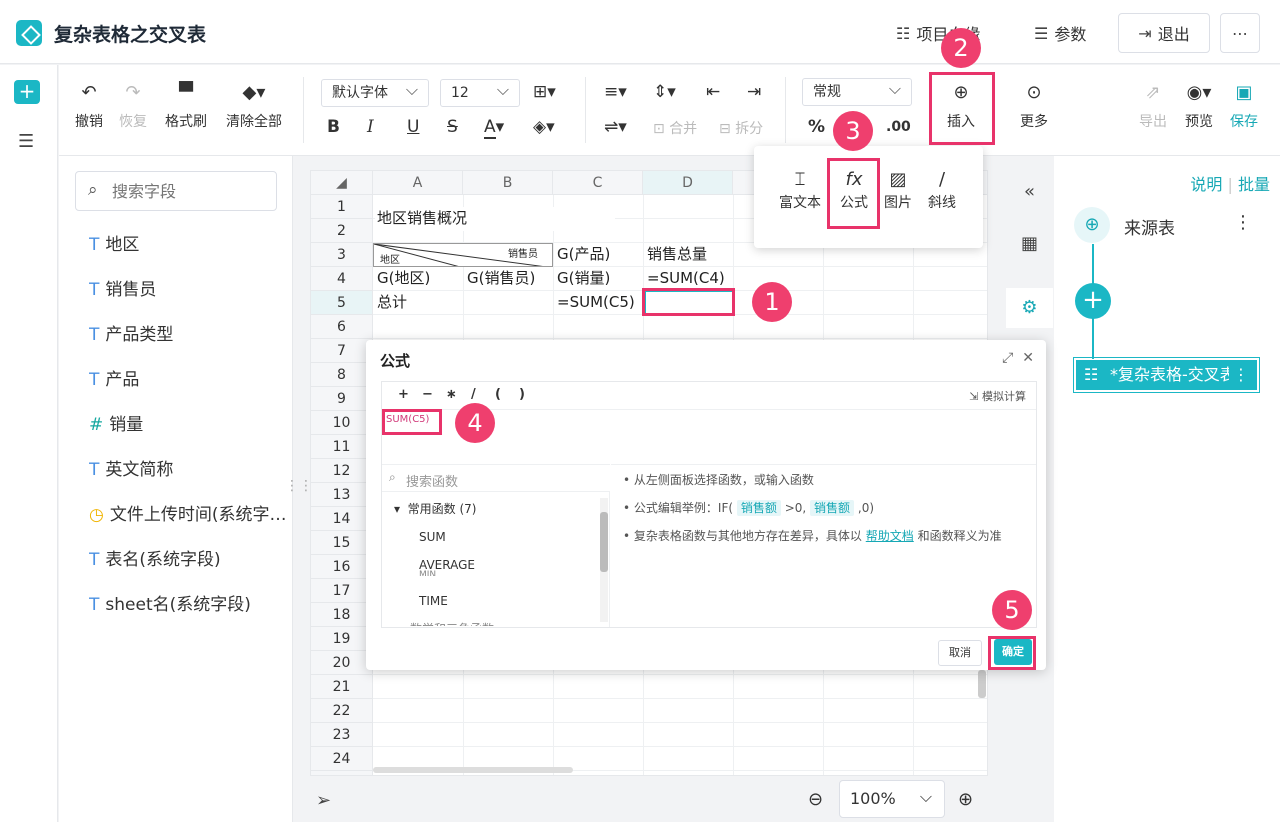  What do you see at coordinates (496, 478) in the screenshot?
I see `function-search: ⌕ 搜索函数` at bounding box center [496, 478].